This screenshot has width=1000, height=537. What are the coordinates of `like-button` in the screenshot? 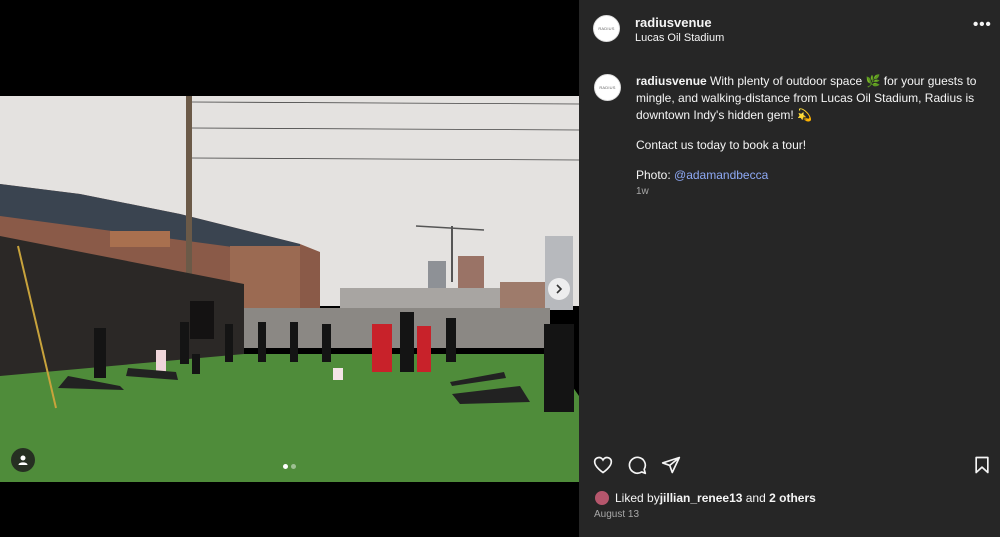 It's located at (604, 466).